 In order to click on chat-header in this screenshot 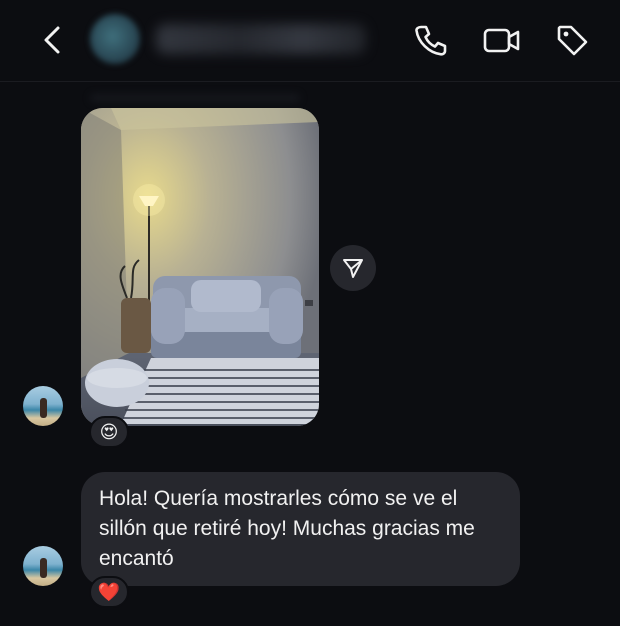, I will do `click(310, 41)`.